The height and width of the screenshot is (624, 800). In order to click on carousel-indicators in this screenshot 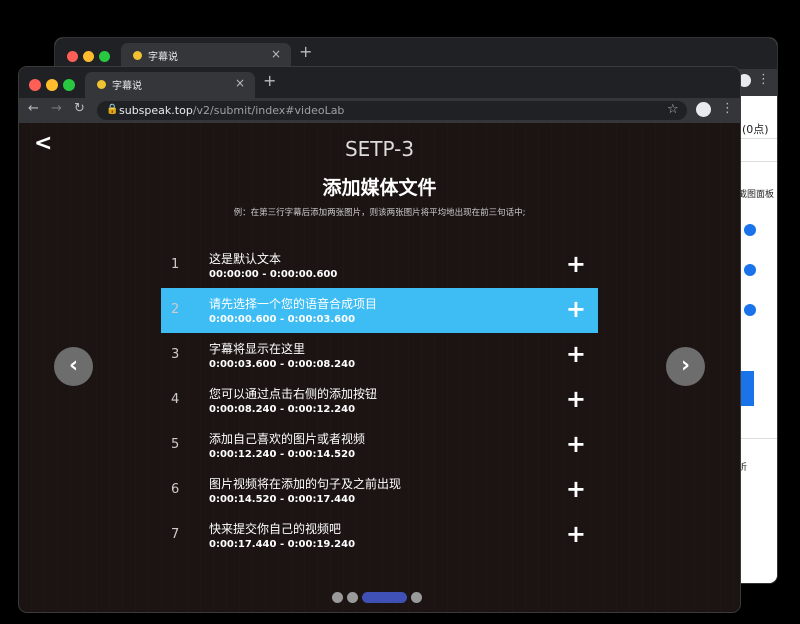, I will do `click(379, 601)`.